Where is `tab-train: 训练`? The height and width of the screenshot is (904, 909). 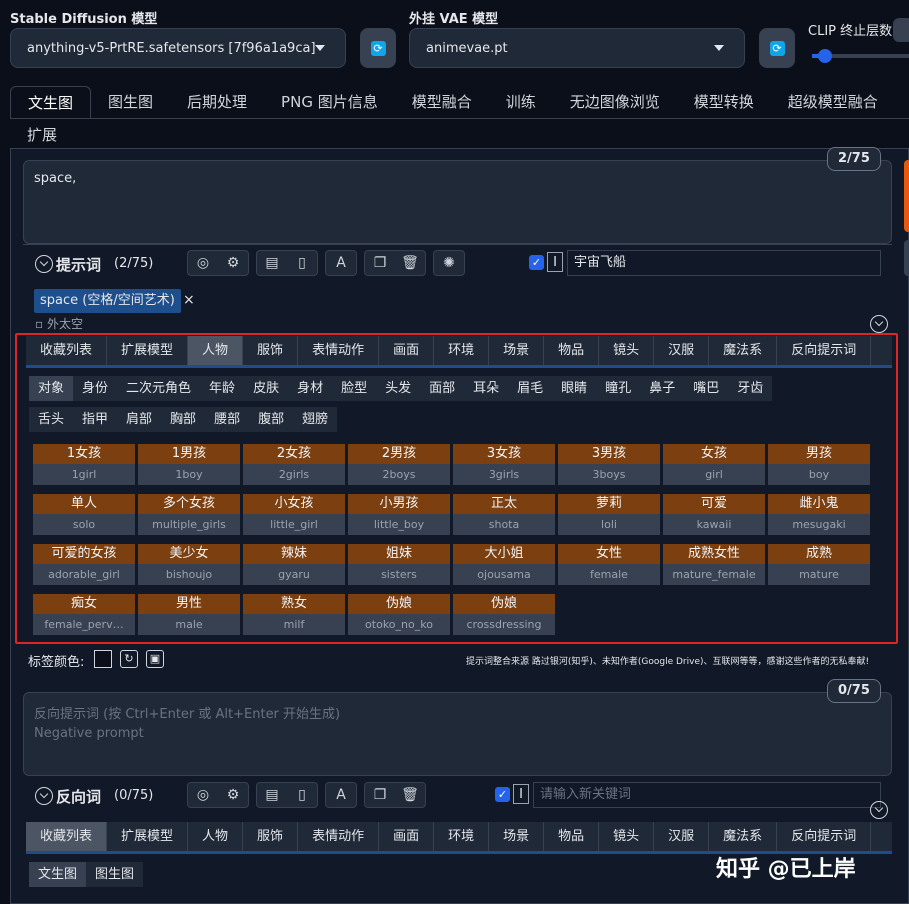
tab-train: 训练 is located at coordinates (521, 102).